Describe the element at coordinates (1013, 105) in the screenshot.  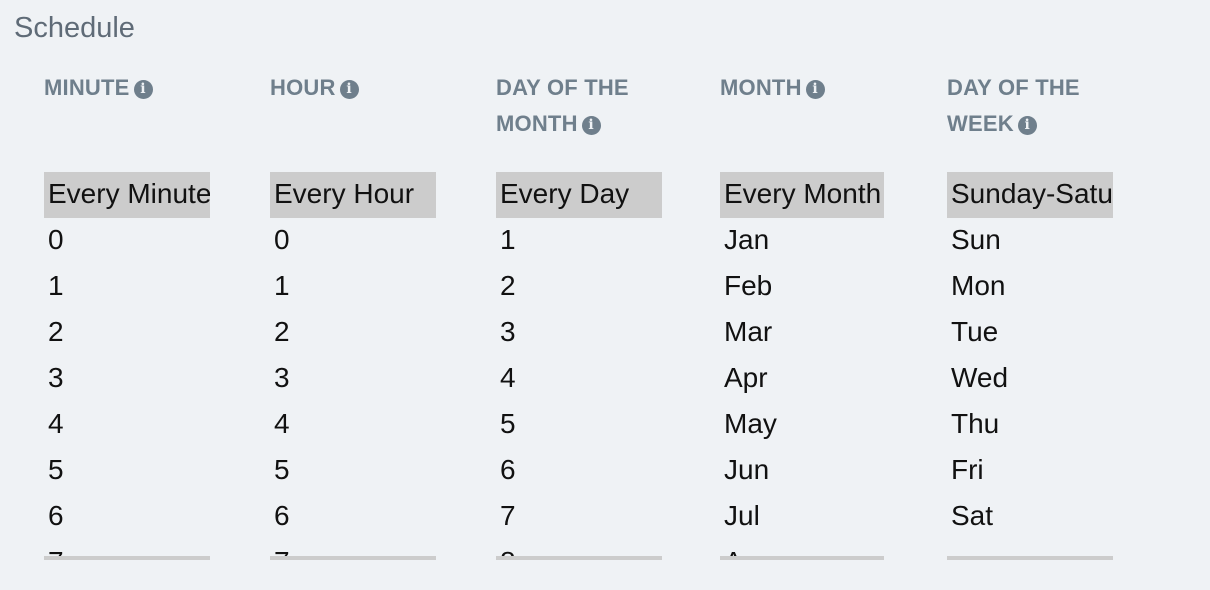
I see `day-of-week-label-text: DAY OF THE WEEK` at that location.